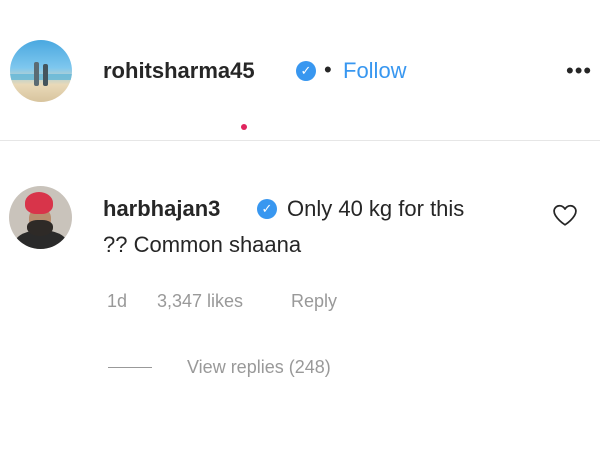  Describe the element at coordinates (244, 127) in the screenshot. I see `notification-dot` at that location.